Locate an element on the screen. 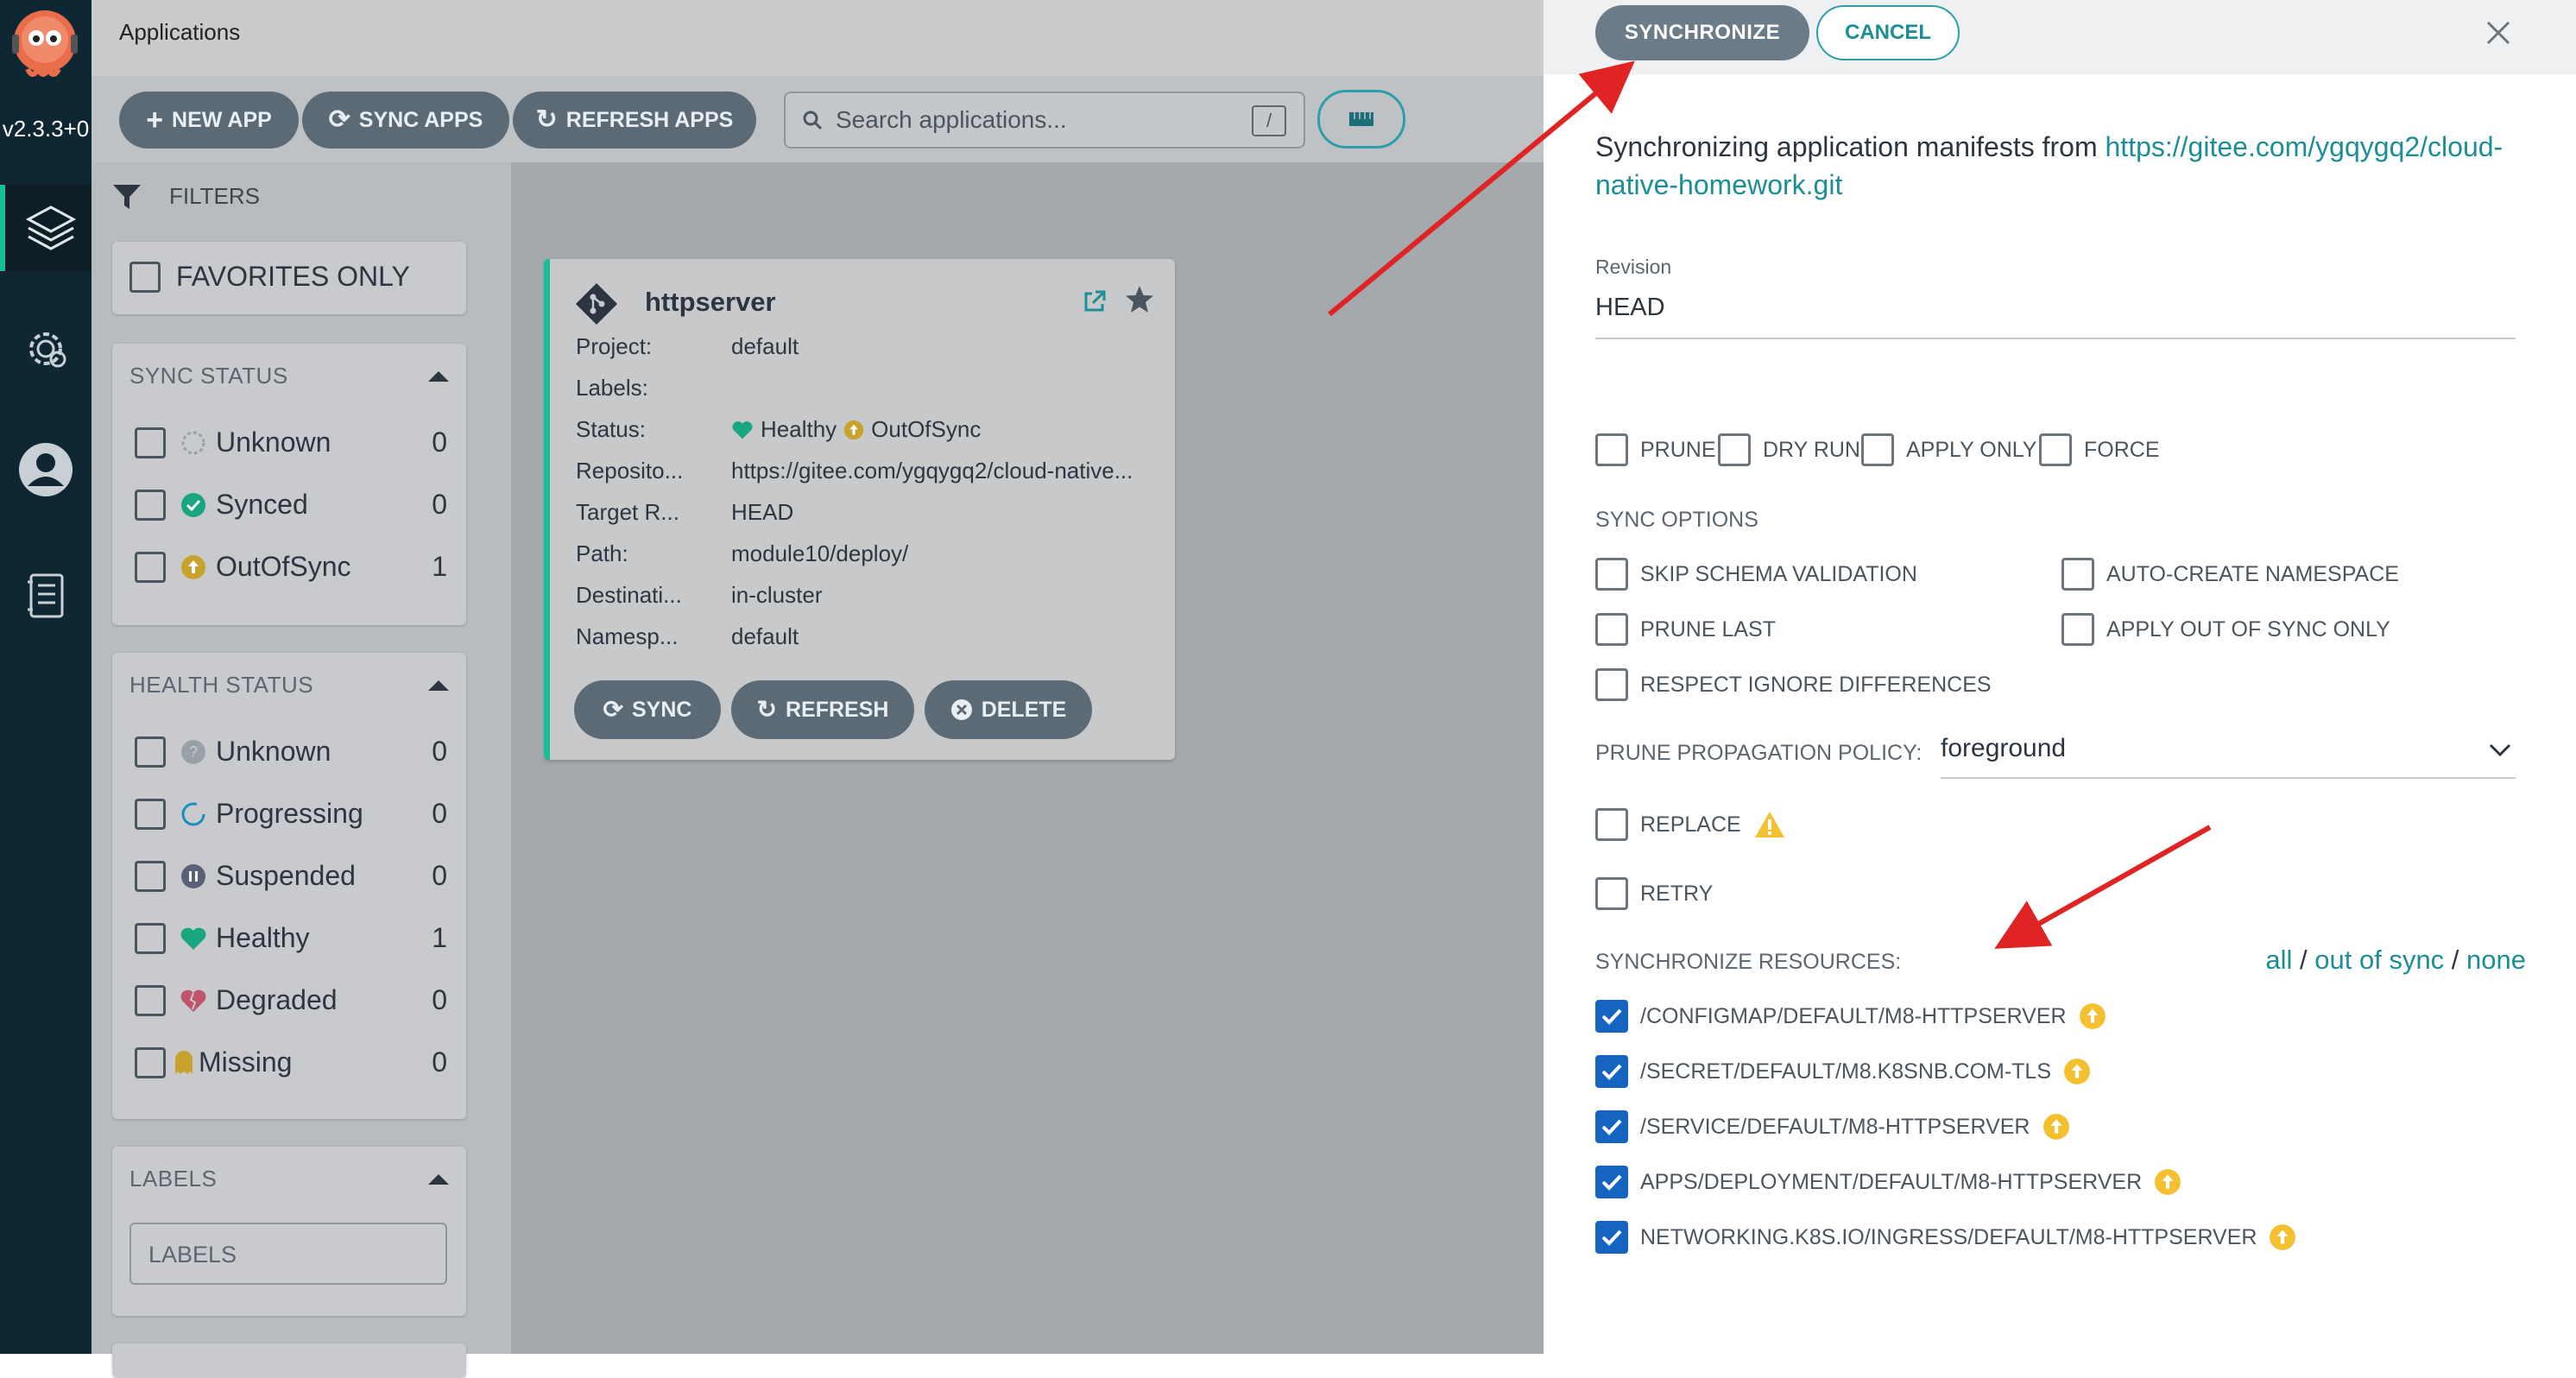  filter-health-healthy: Healthy 1 is located at coordinates (291, 938).